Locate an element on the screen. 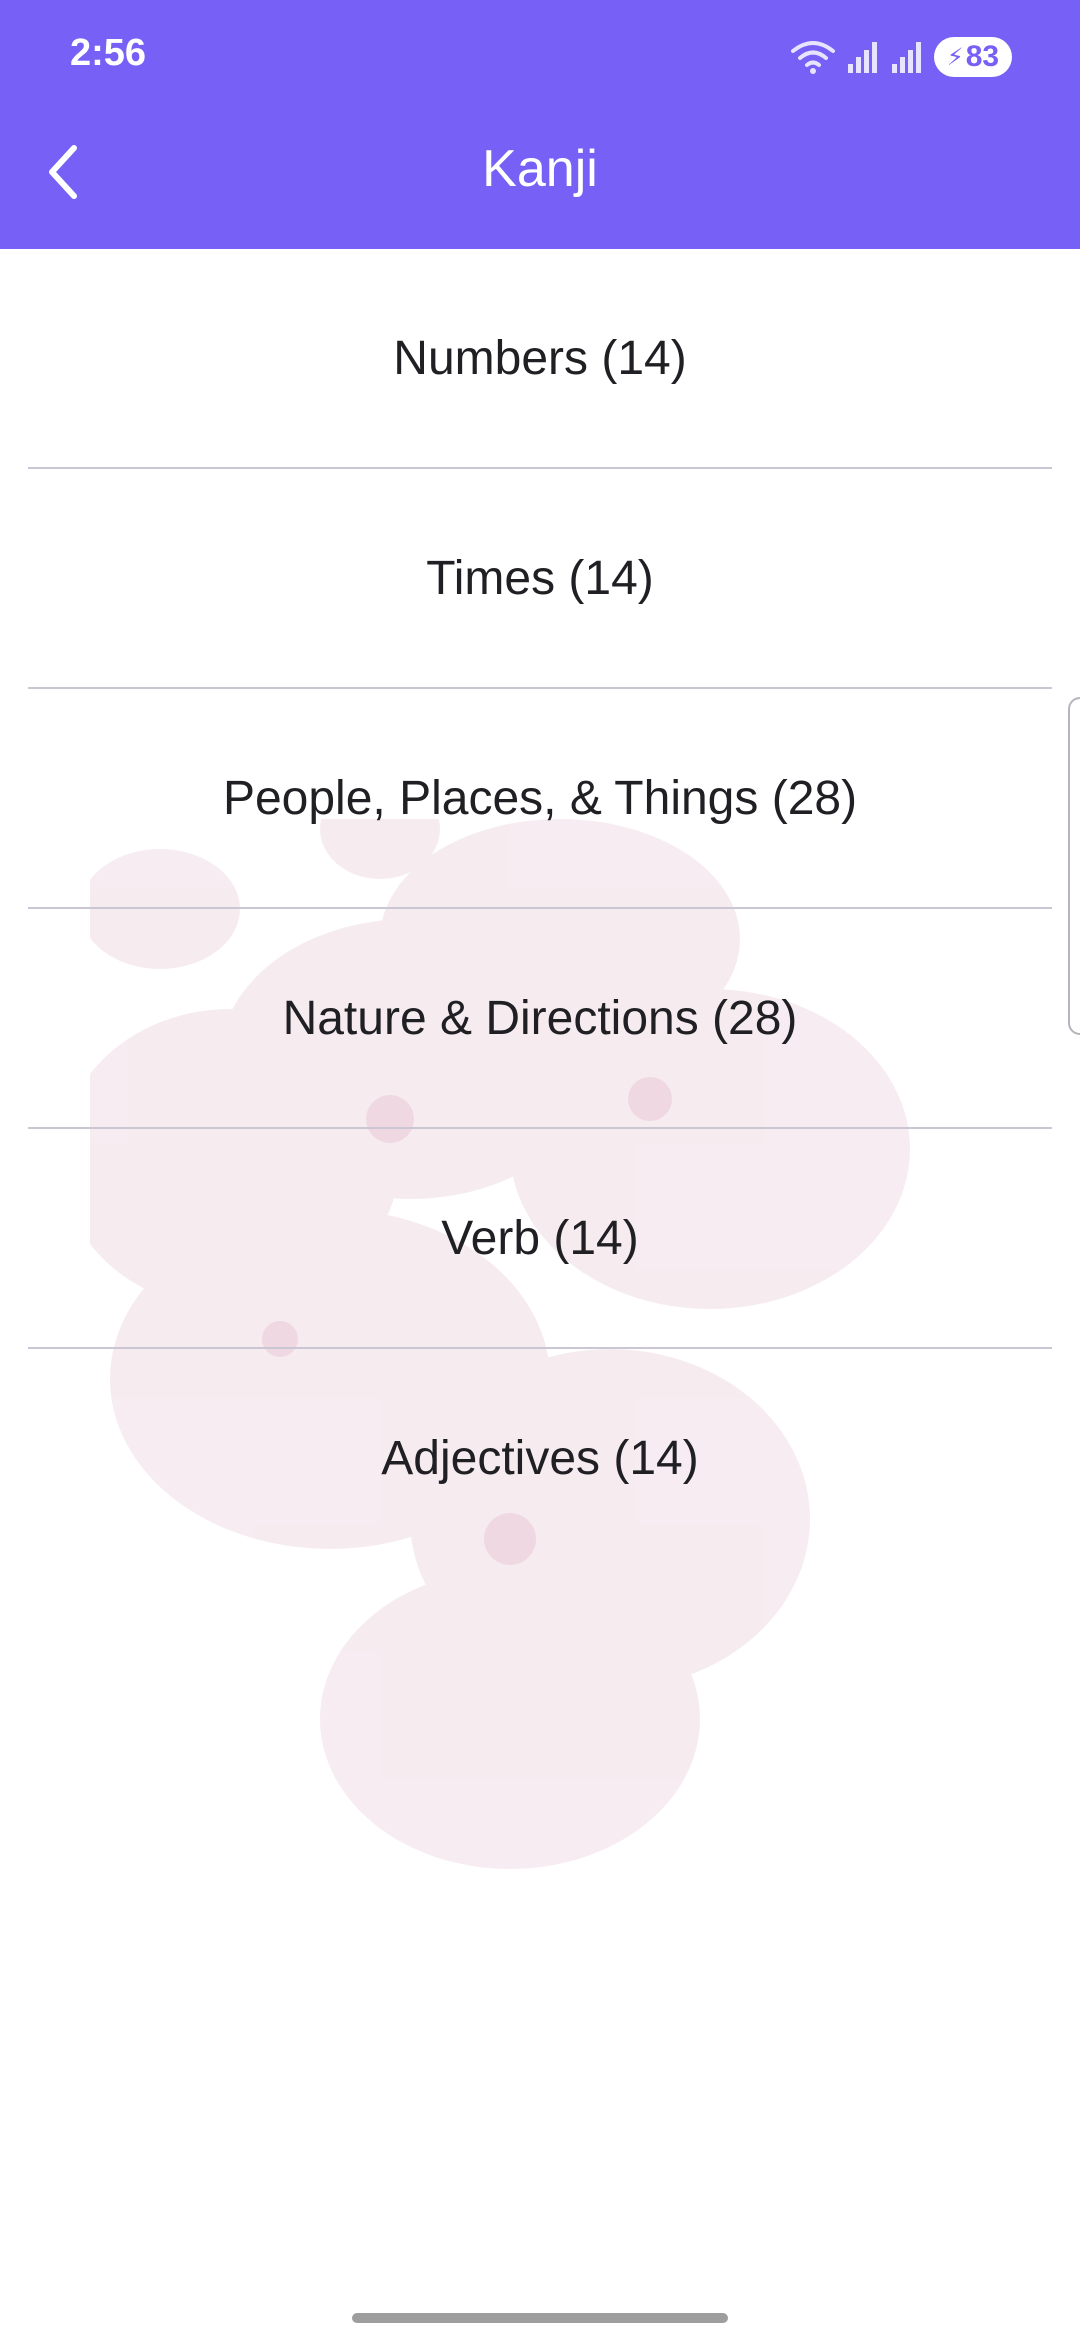 This screenshot has height=2340, width=1080. list-item-label: Times (14) is located at coordinates (540, 578).